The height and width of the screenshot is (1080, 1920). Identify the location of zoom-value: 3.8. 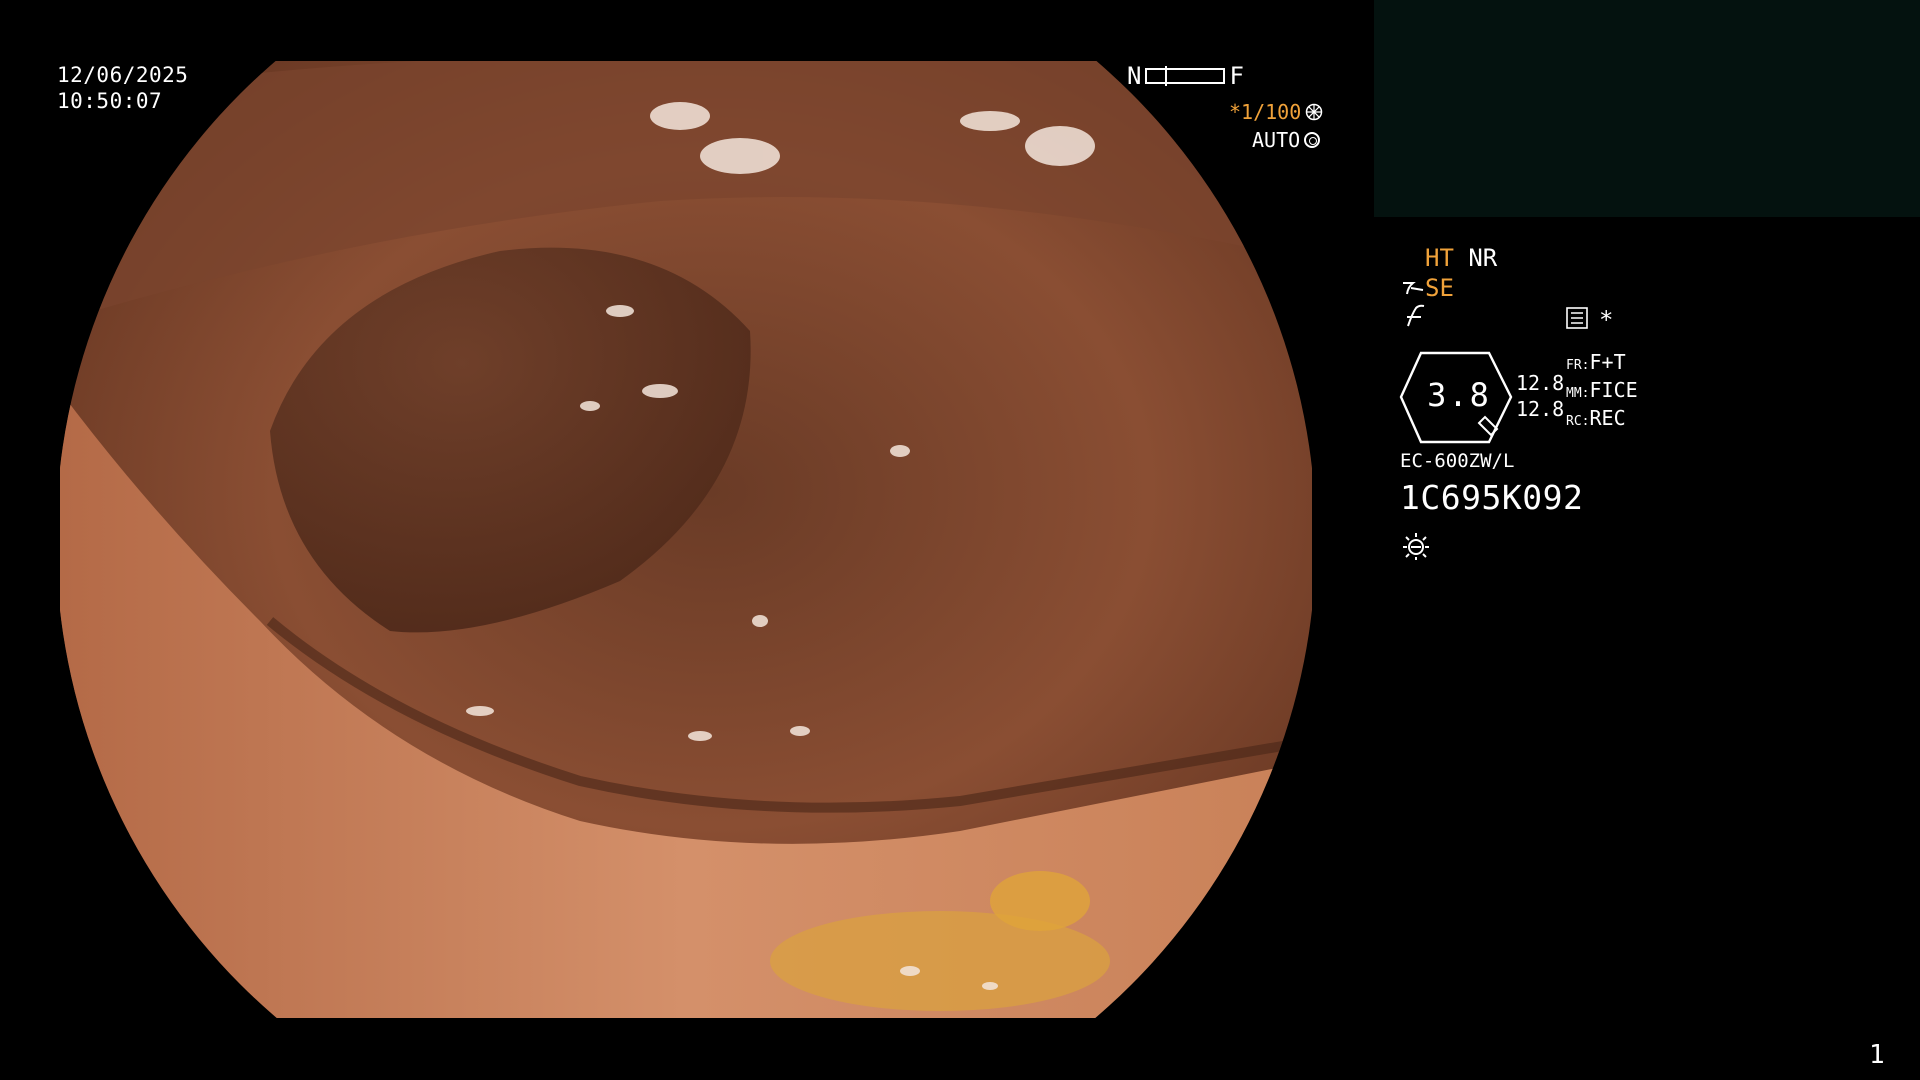
(1459, 395).